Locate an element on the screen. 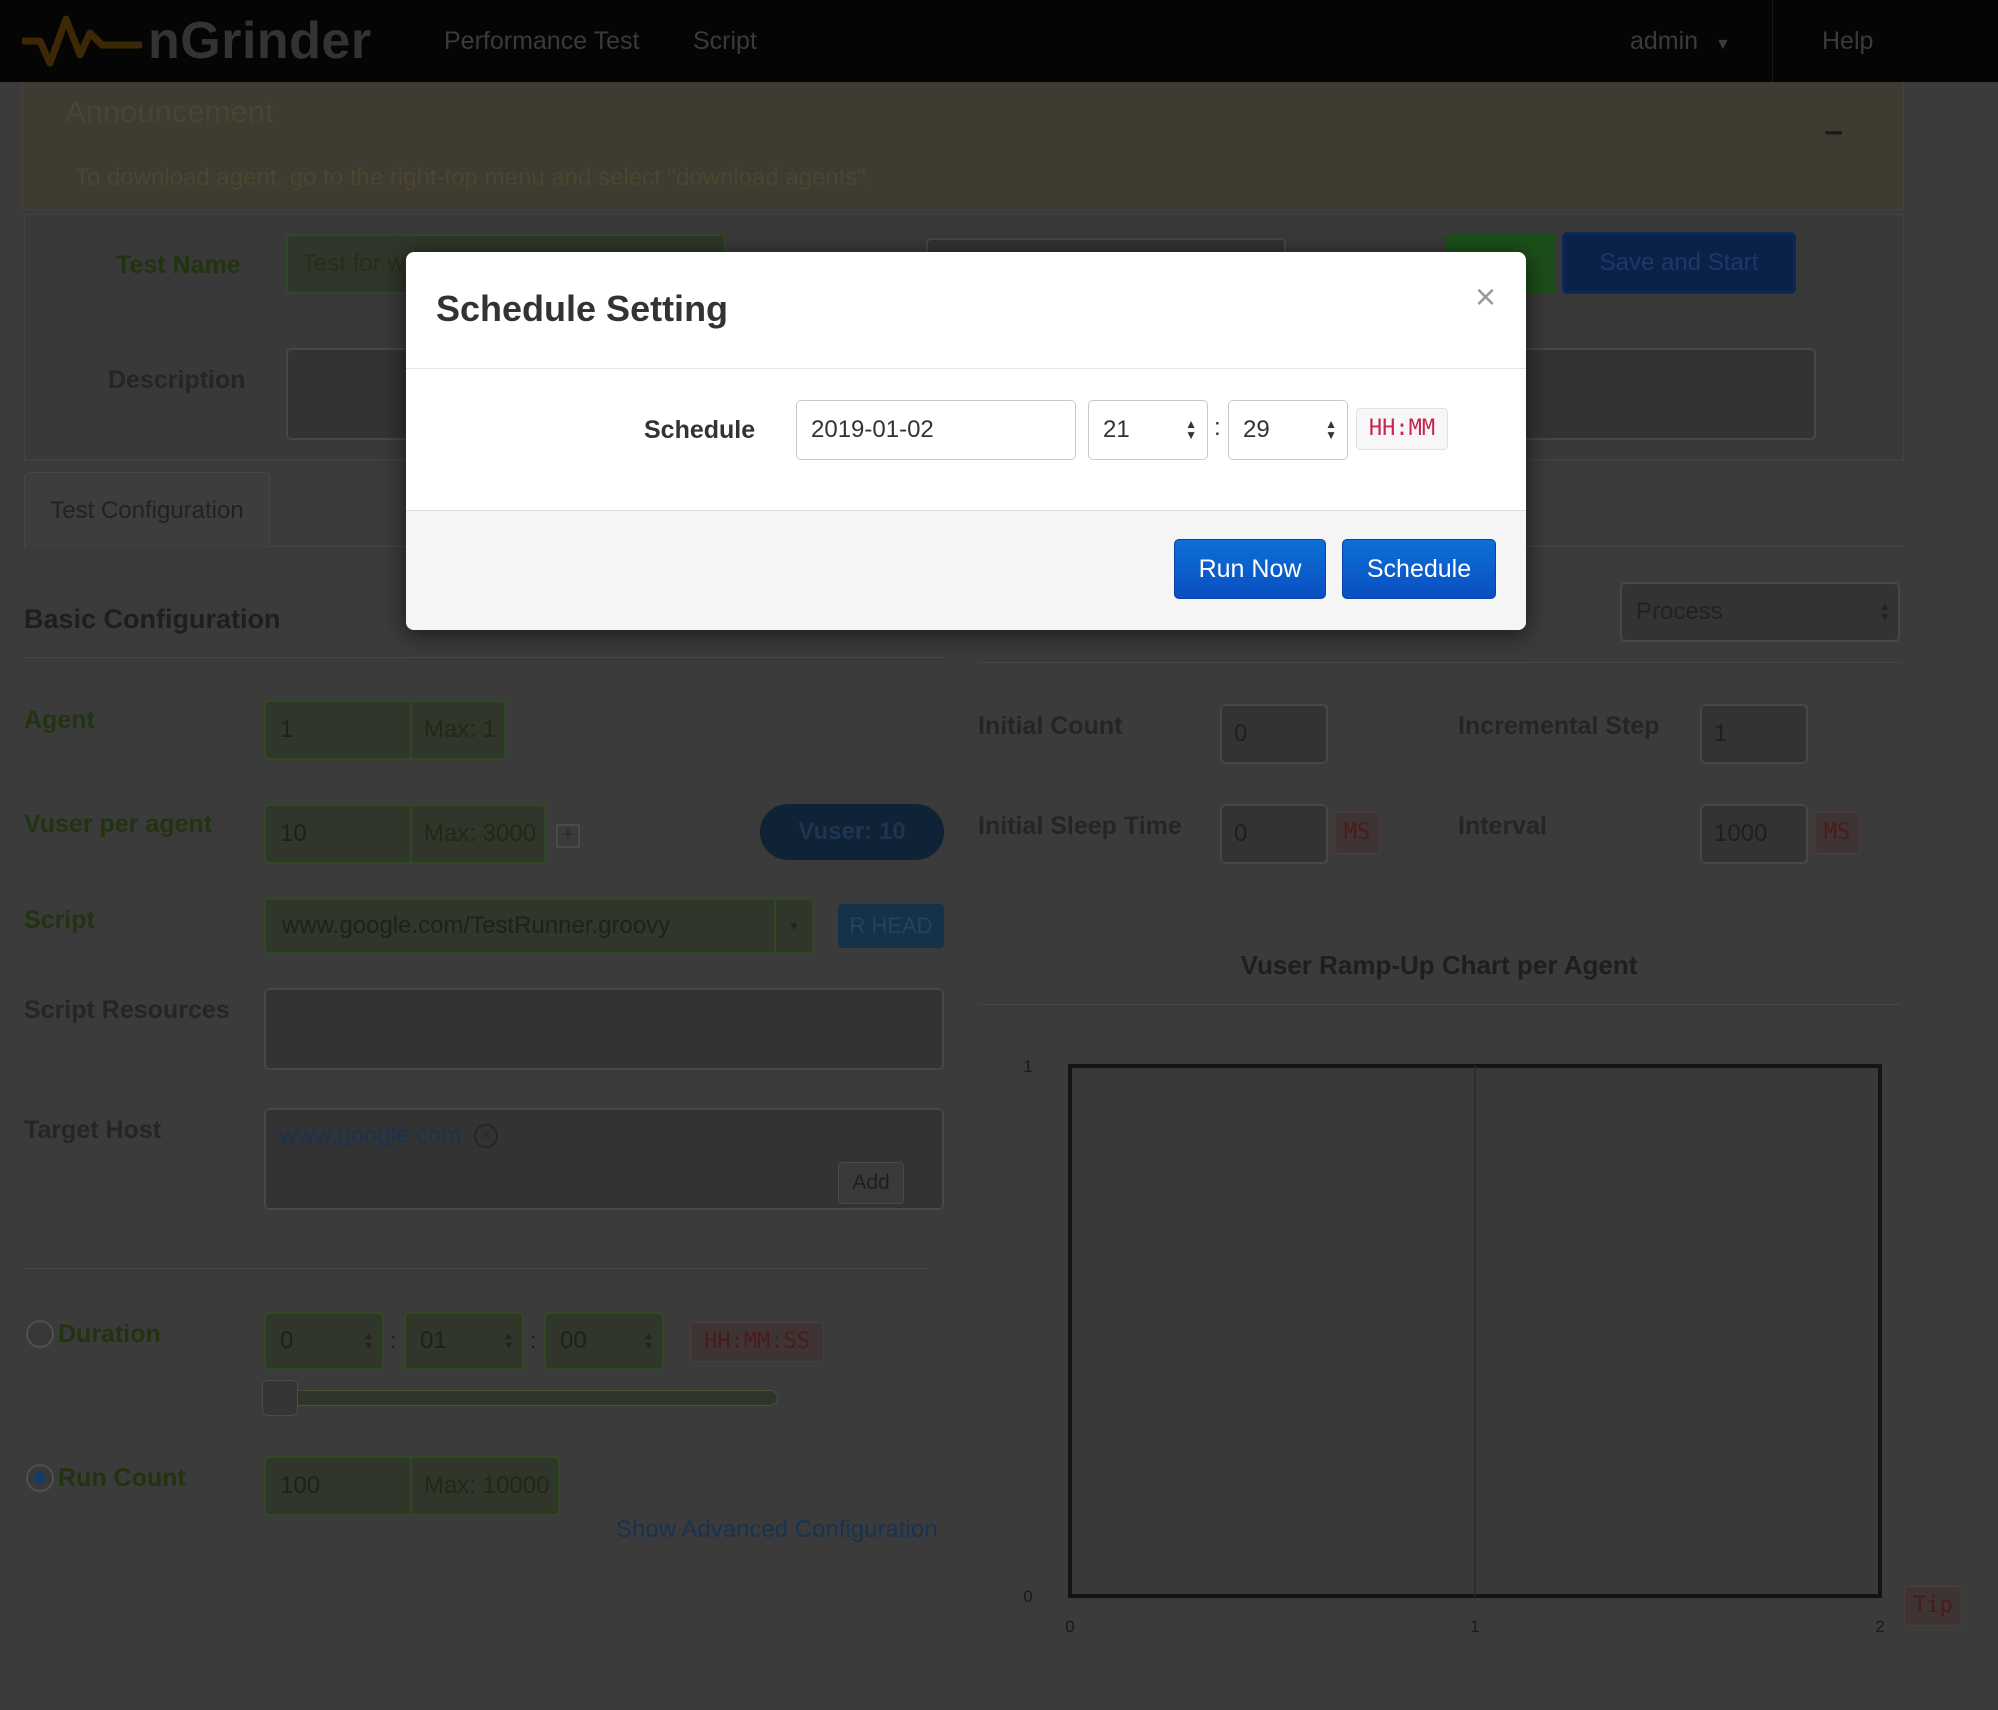  agent-label: Agent is located at coordinates (59, 720).